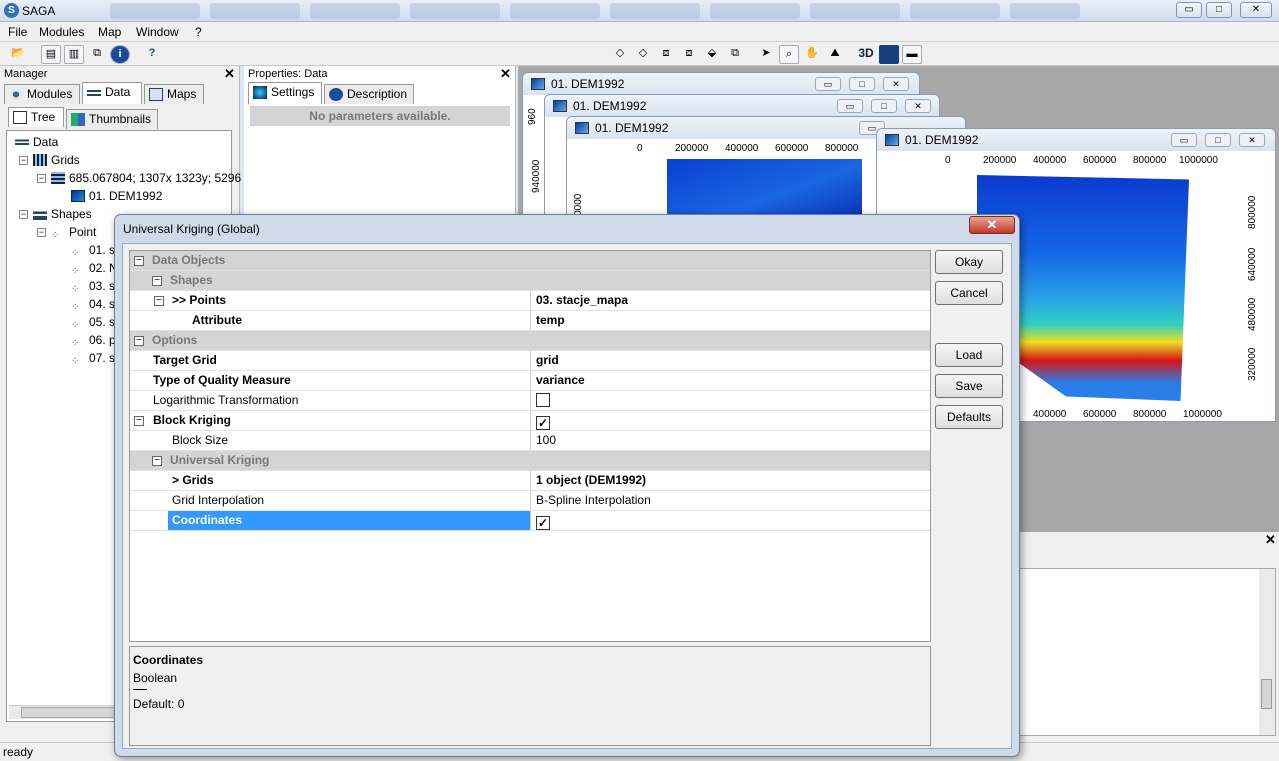 This screenshot has width=1279, height=761. What do you see at coordinates (93, 324) in the screenshot?
I see `tree-item-point-layer: ⁘ 05. s` at bounding box center [93, 324].